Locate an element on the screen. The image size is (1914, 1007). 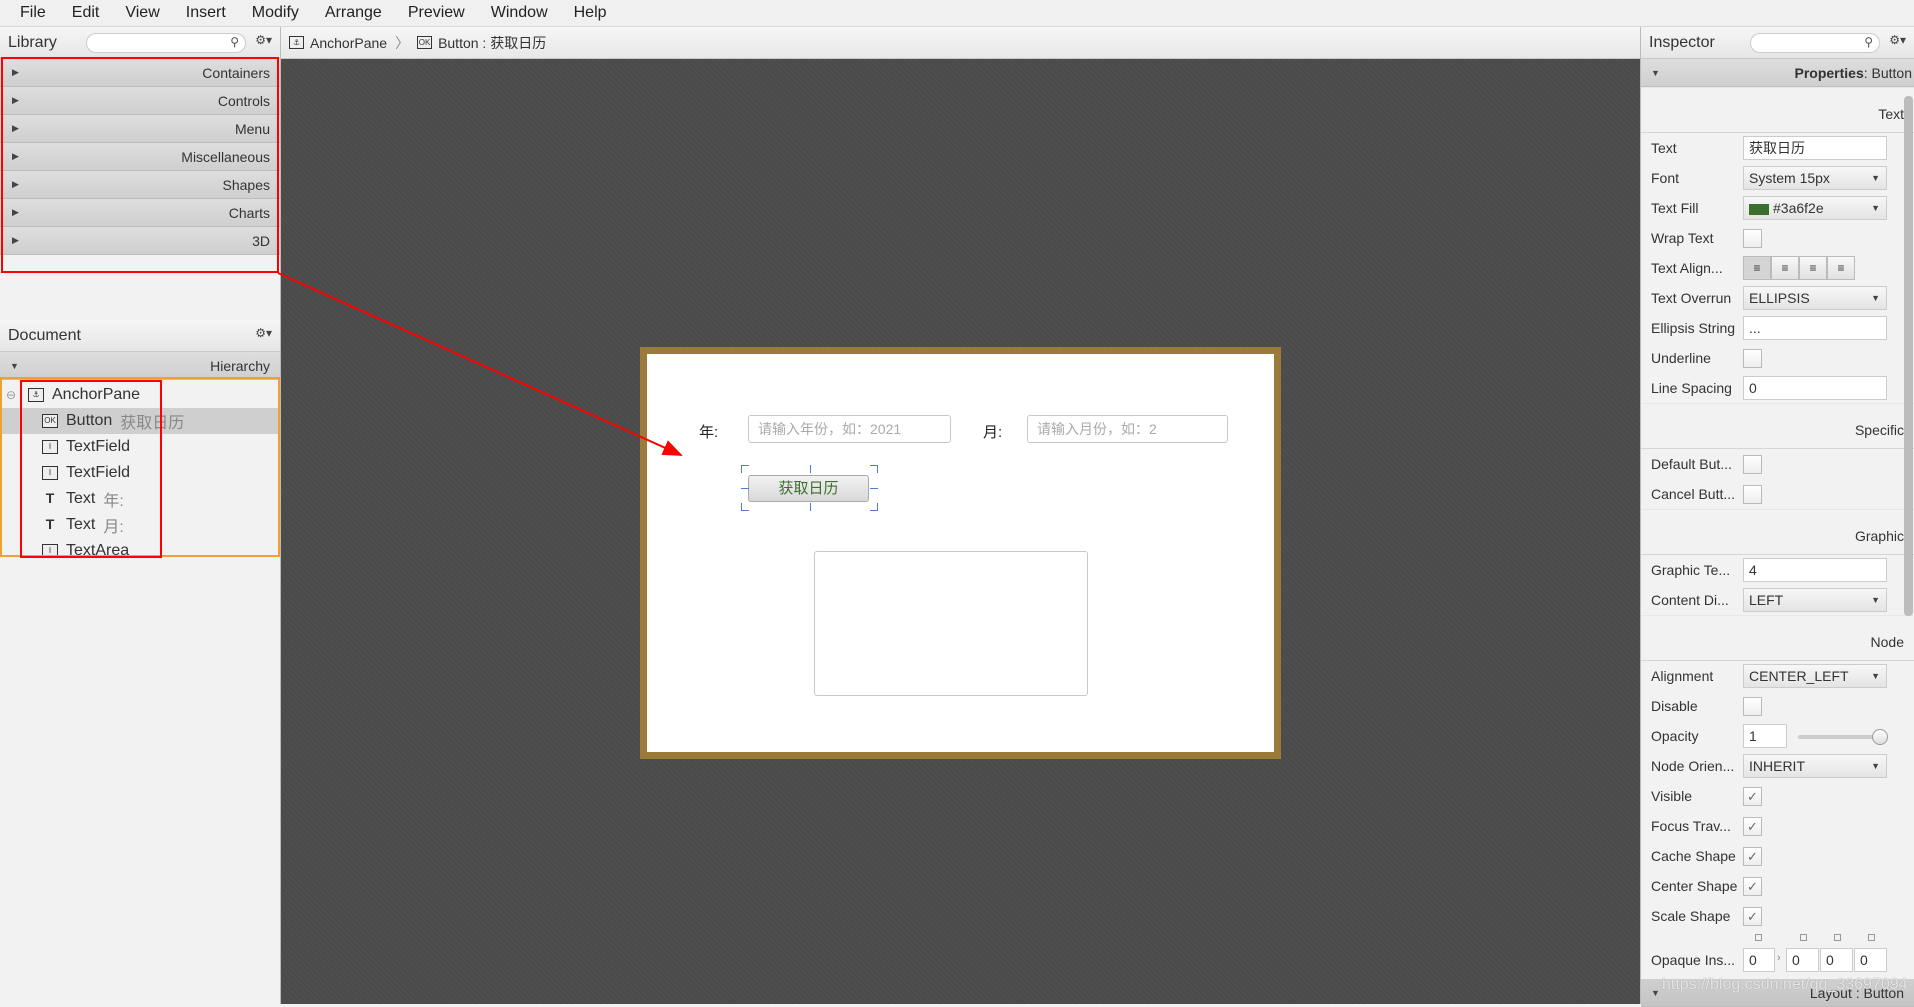
inset-left-input: 0 is located at coordinates (1870, 960).